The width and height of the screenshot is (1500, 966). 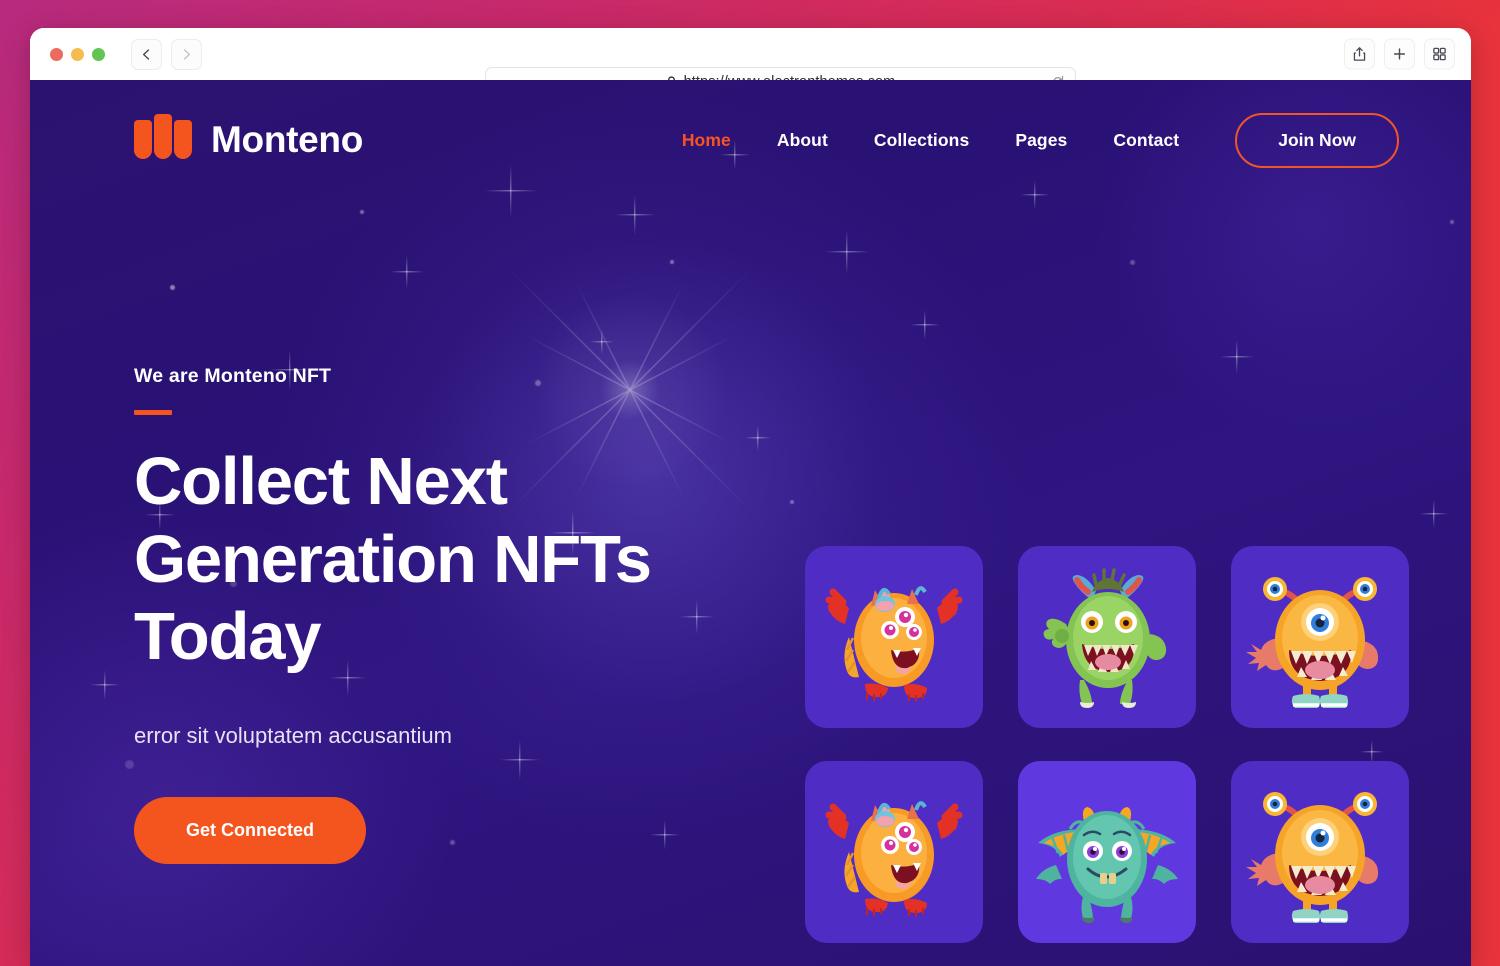 I want to click on nav-item-contact: Contact, so click(x=1146, y=140).